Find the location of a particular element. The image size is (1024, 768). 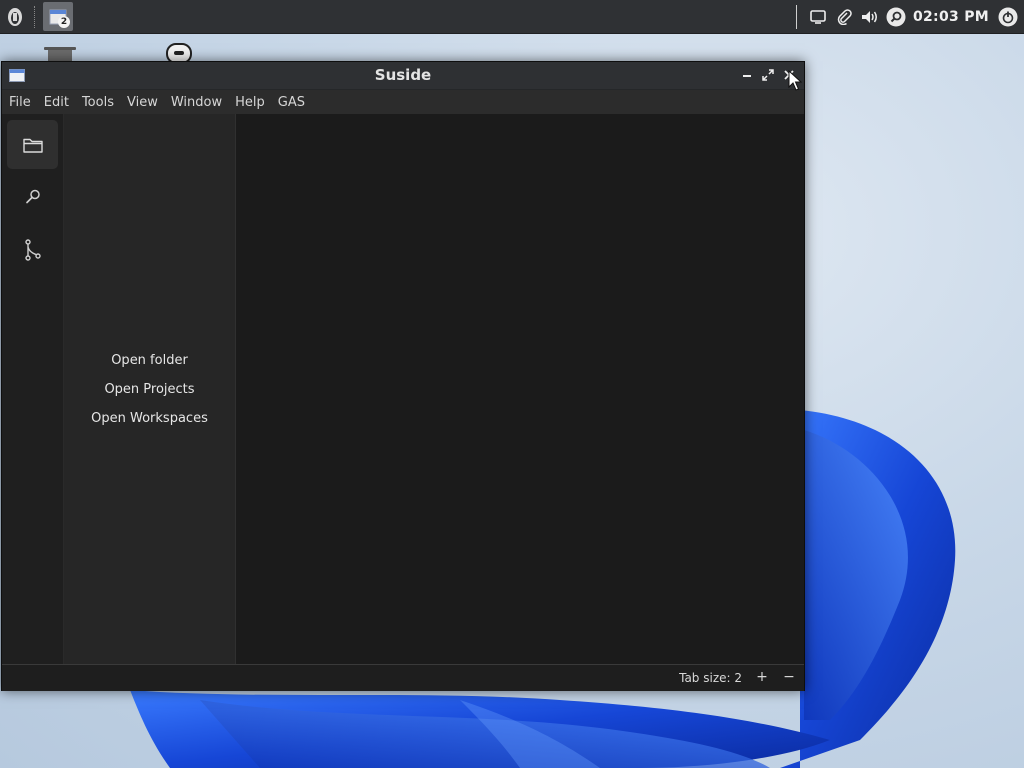

task-count-badge: 2 is located at coordinates (64, 22).